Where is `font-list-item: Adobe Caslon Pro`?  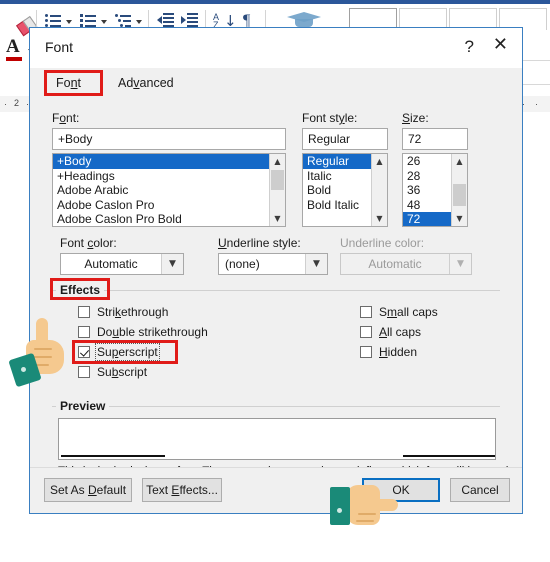 font-list-item: Adobe Caslon Pro is located at coordinates (169, 205).